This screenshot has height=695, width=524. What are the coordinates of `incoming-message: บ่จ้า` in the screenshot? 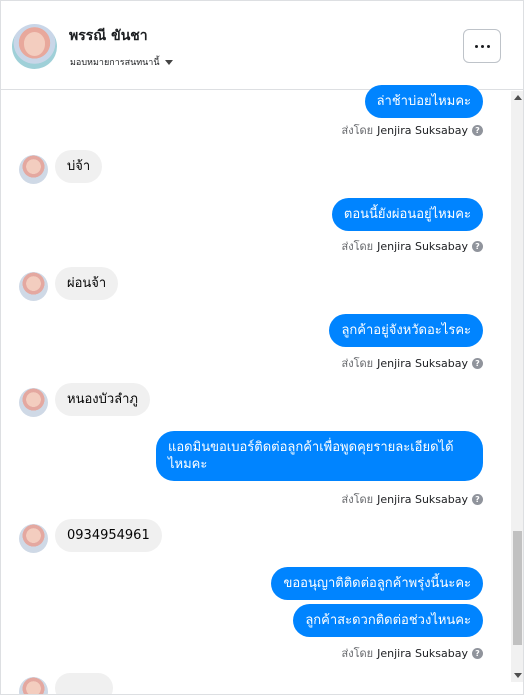 It's located at (79, 166).